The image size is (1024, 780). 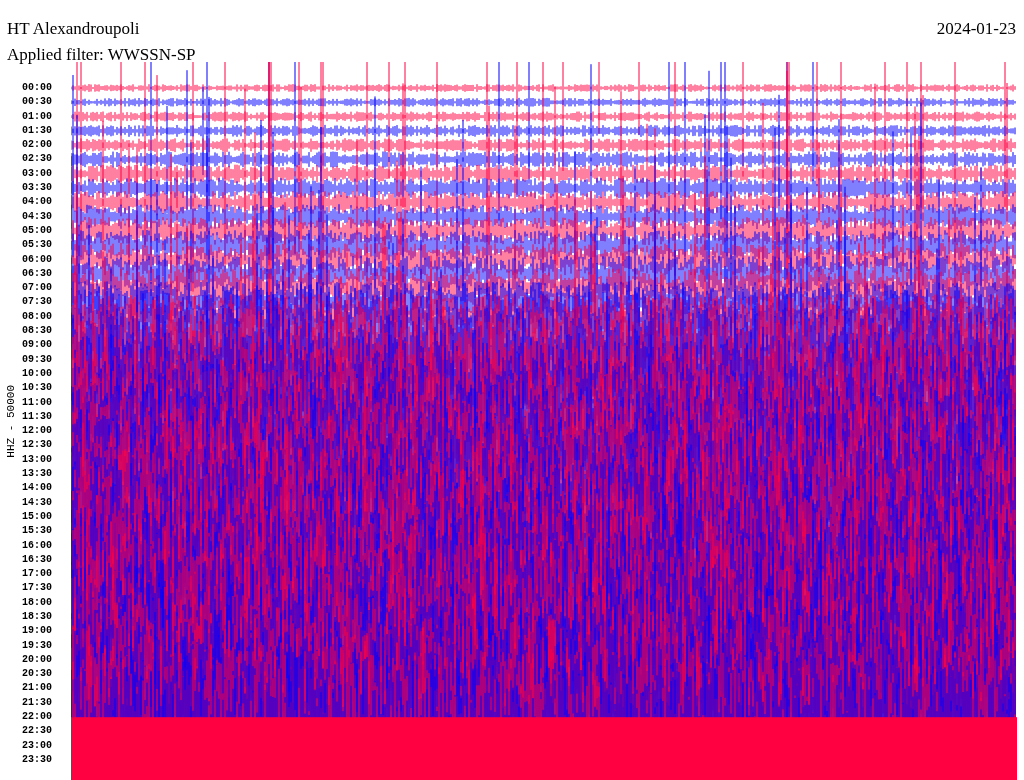 What do you see at coordinates (37, 588) in the screenshot?
I see `time-label: 17:30` at bounding box center [37, 588].